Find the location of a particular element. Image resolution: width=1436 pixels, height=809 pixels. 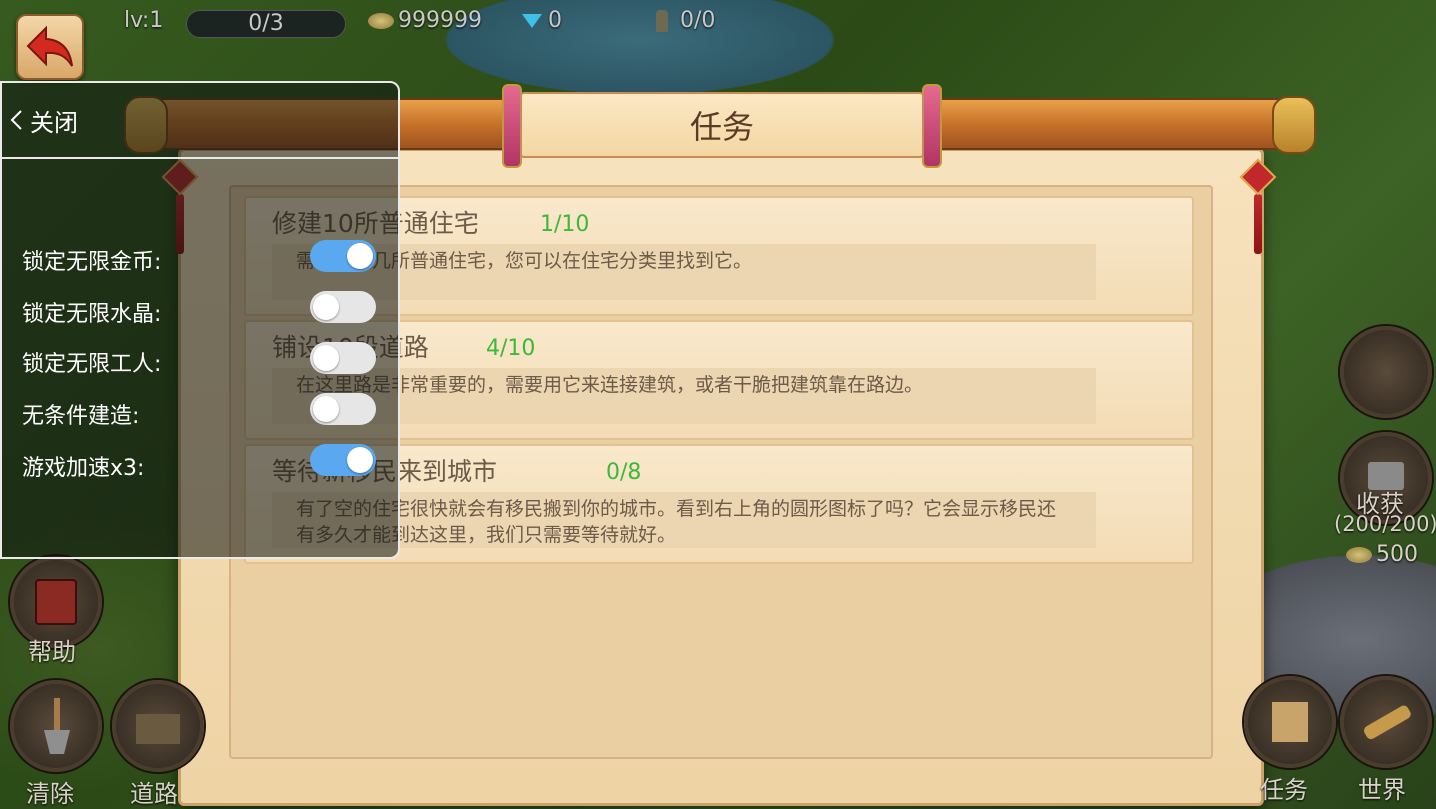

coin-counter: 999999 is located at coordinates (425, 20).